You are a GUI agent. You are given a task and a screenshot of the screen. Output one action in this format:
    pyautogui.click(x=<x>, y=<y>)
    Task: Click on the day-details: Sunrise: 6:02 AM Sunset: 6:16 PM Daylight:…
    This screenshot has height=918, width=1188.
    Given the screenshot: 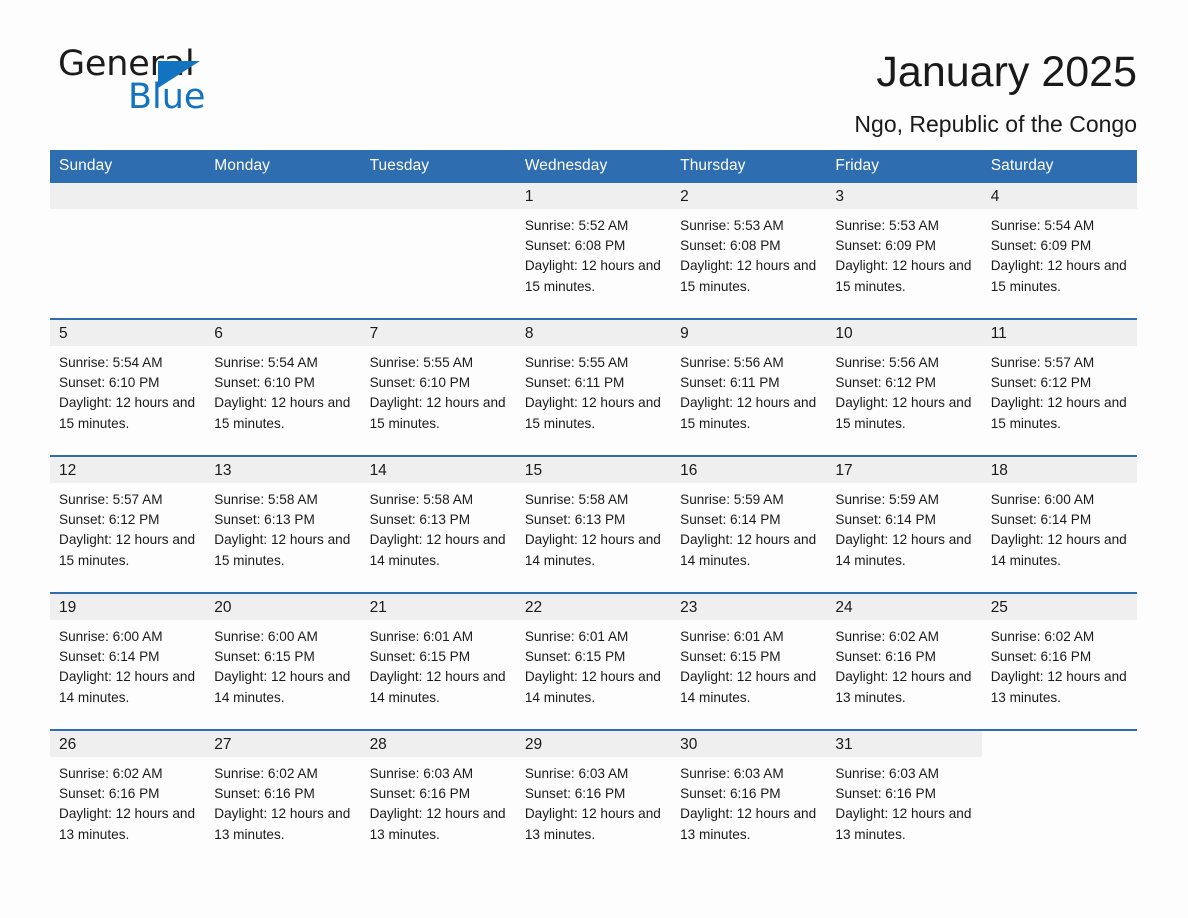 What is the action you would take?
    pyautogui.click(x=127, y=801)
    